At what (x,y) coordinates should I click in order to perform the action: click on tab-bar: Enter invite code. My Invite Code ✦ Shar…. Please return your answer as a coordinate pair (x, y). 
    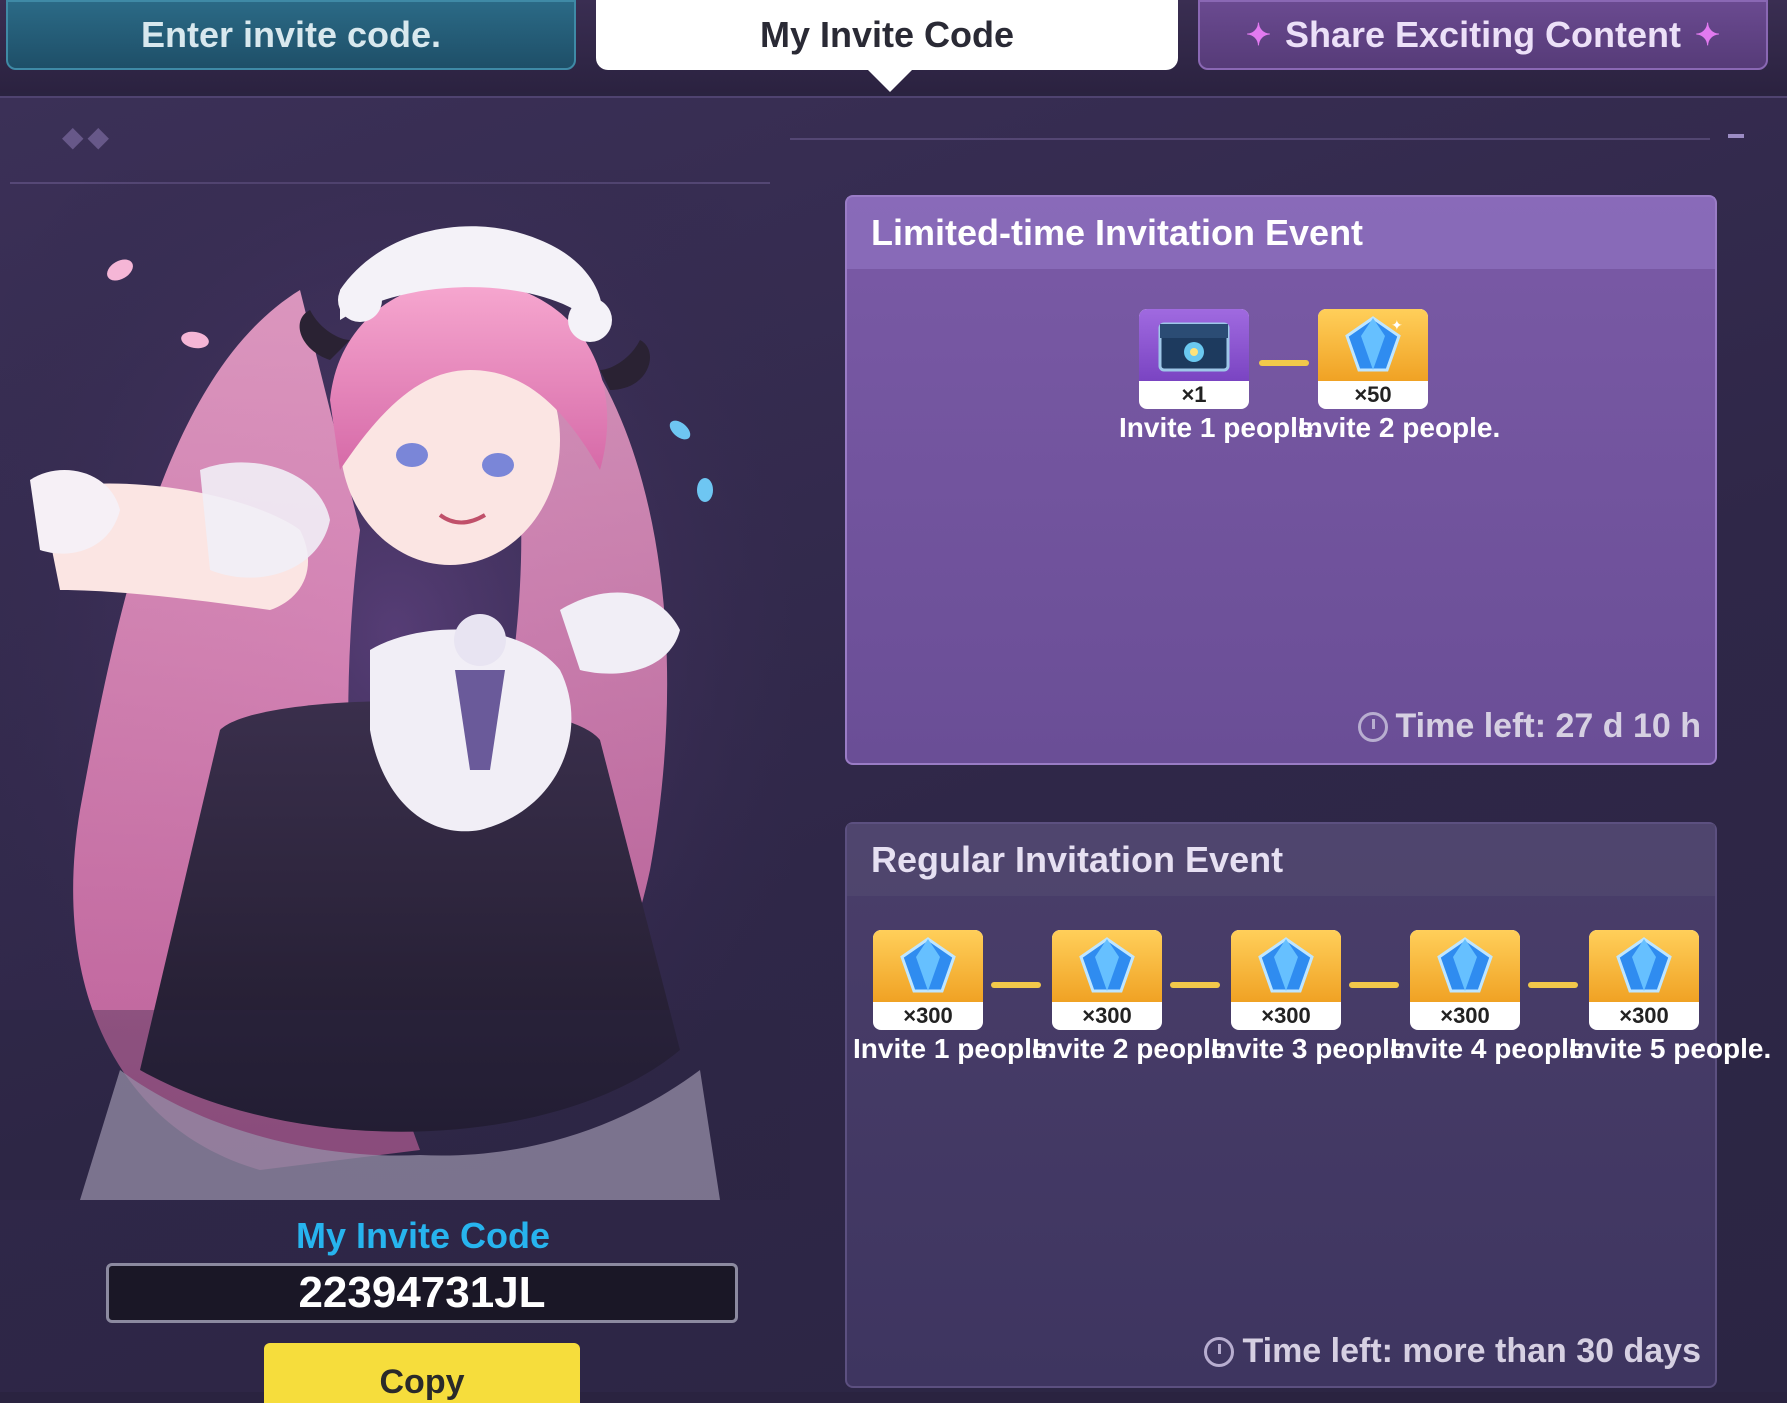
    Looking at the image, I should click on (893, 46).